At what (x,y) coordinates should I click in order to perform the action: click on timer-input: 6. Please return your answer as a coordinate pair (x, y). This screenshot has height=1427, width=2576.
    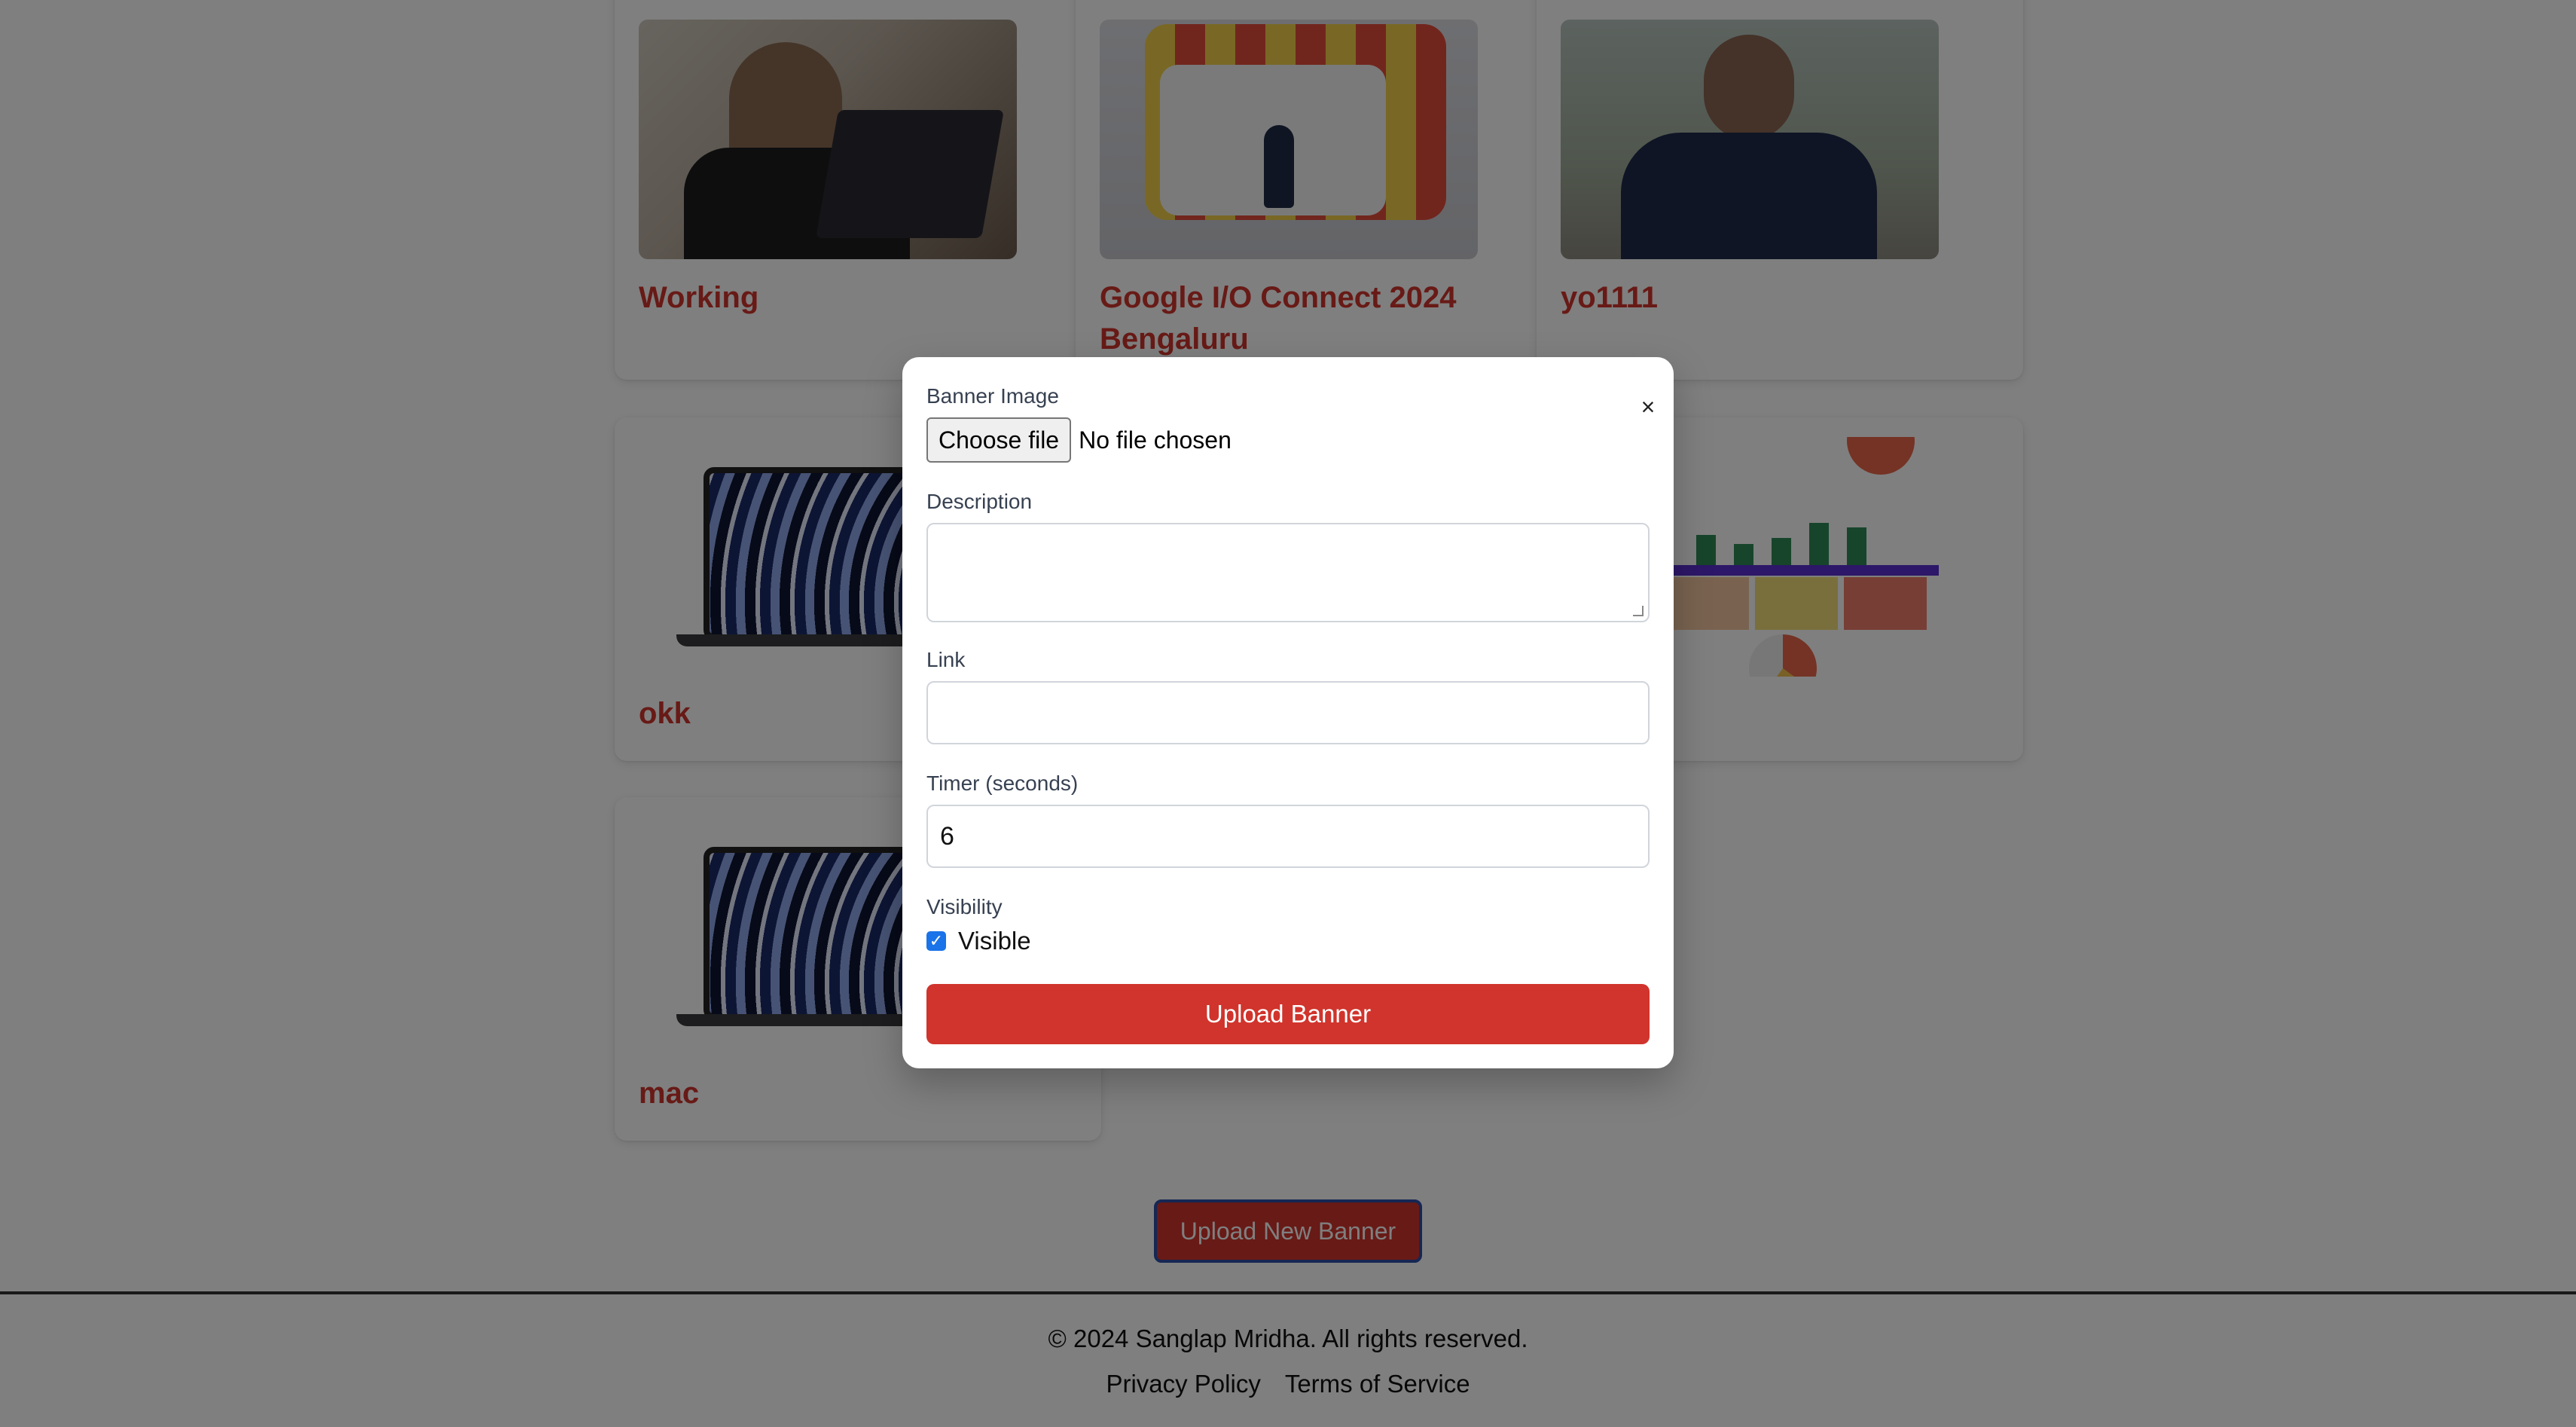
    Looking at the image, I should click on (1288, 836).